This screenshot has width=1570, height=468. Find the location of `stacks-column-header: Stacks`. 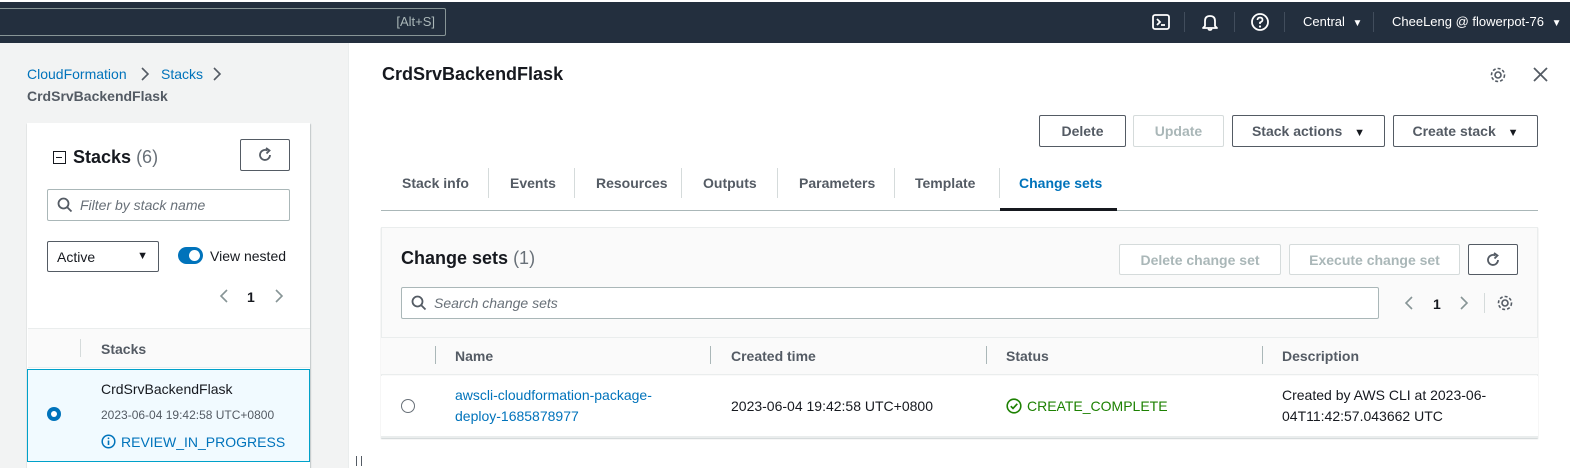

stacks-column-header: Stacks is located at coordinates (124, 349).